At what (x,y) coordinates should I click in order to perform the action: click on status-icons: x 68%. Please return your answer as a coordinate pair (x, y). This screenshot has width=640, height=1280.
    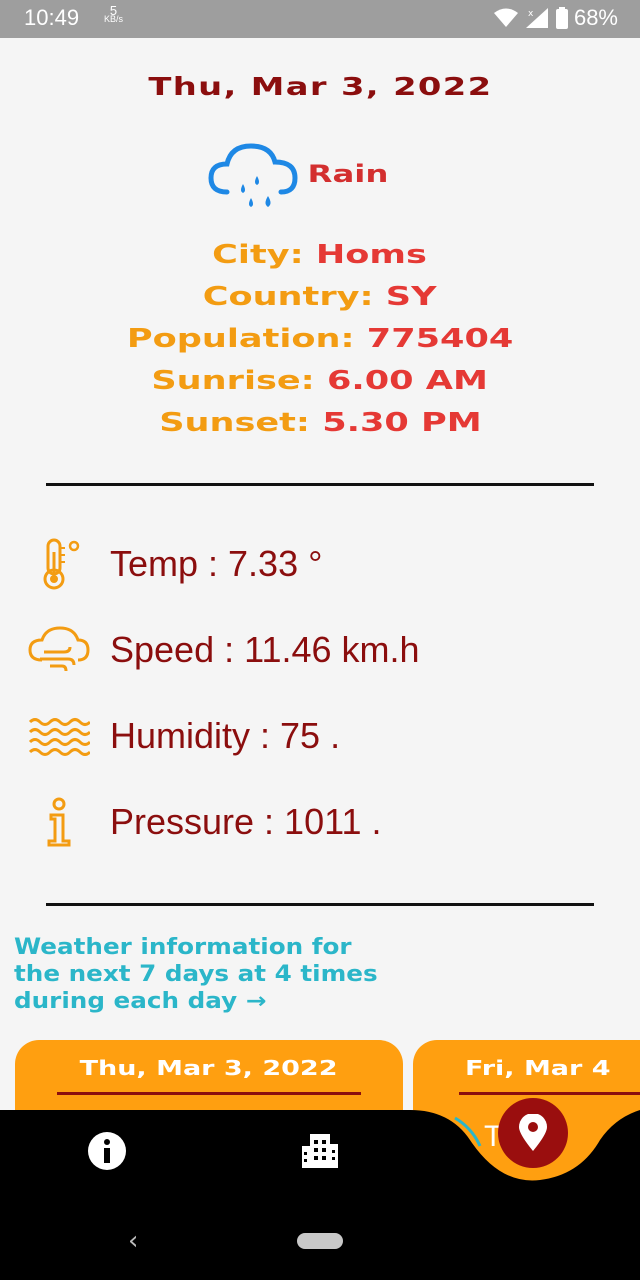
    Looking at the image, I should click on (555, 18).